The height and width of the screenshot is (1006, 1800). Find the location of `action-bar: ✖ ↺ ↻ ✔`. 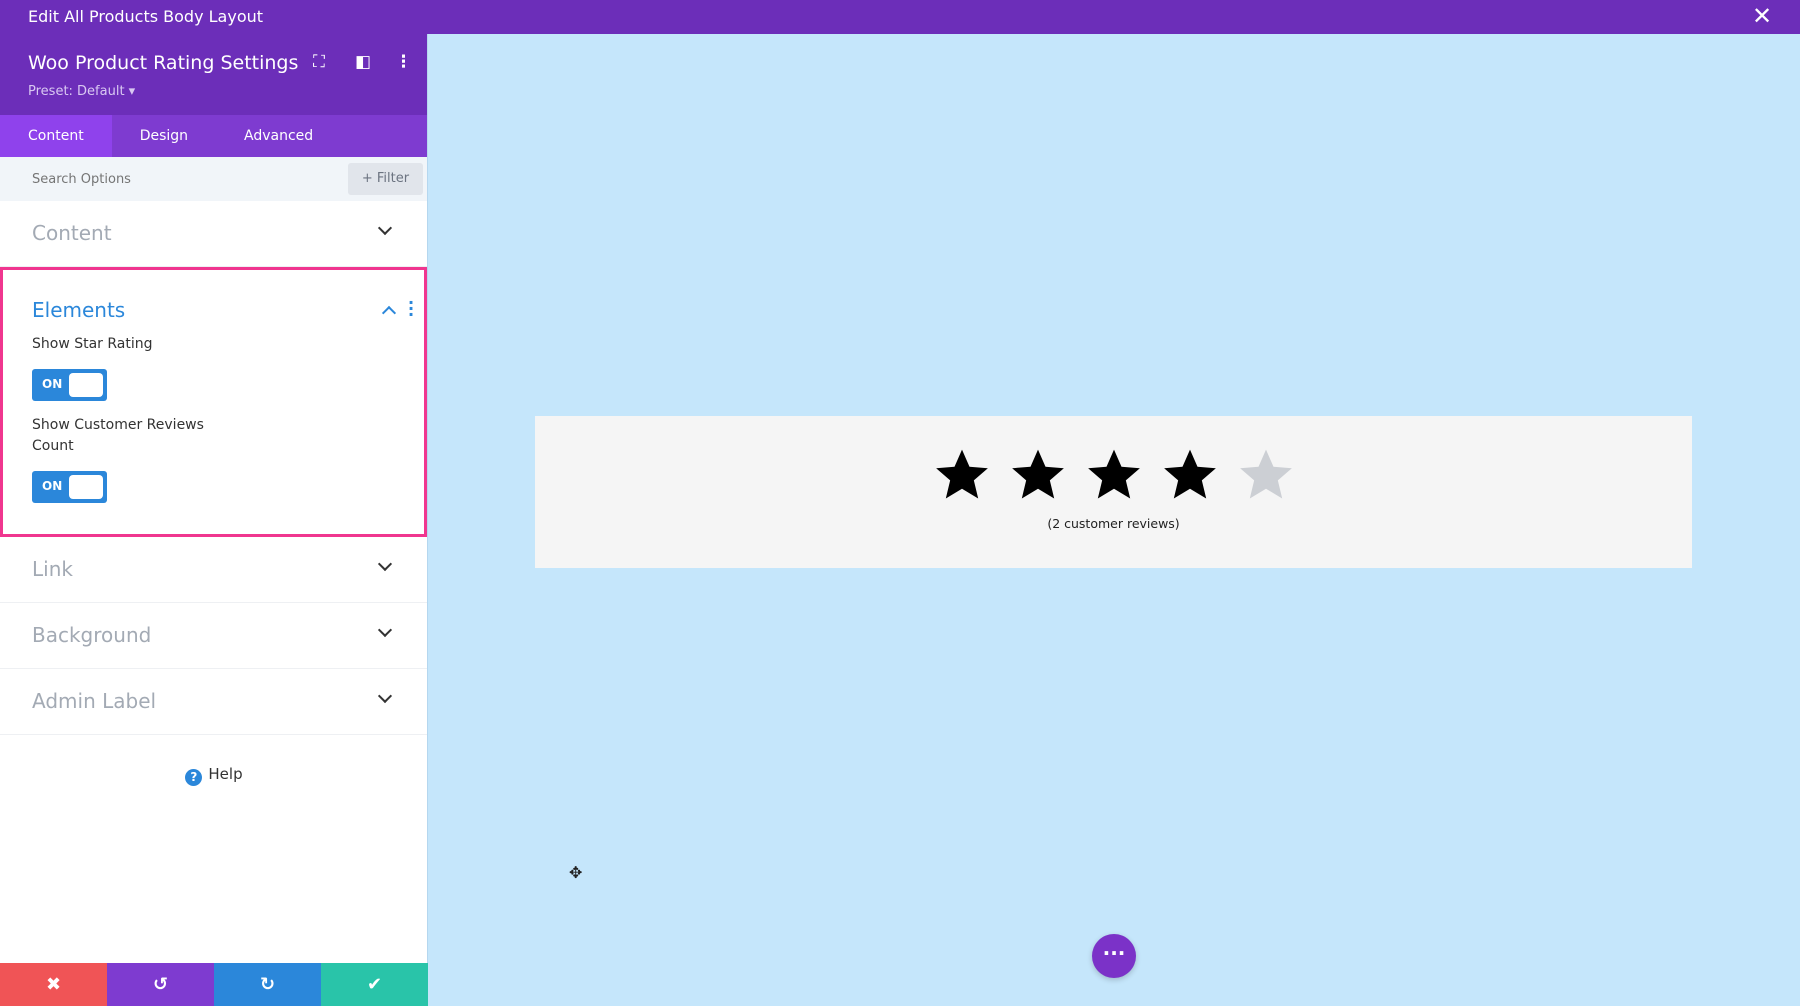

action-bar: ✖ ↺ ↻ ✔ is located at coordinates (214, 984).